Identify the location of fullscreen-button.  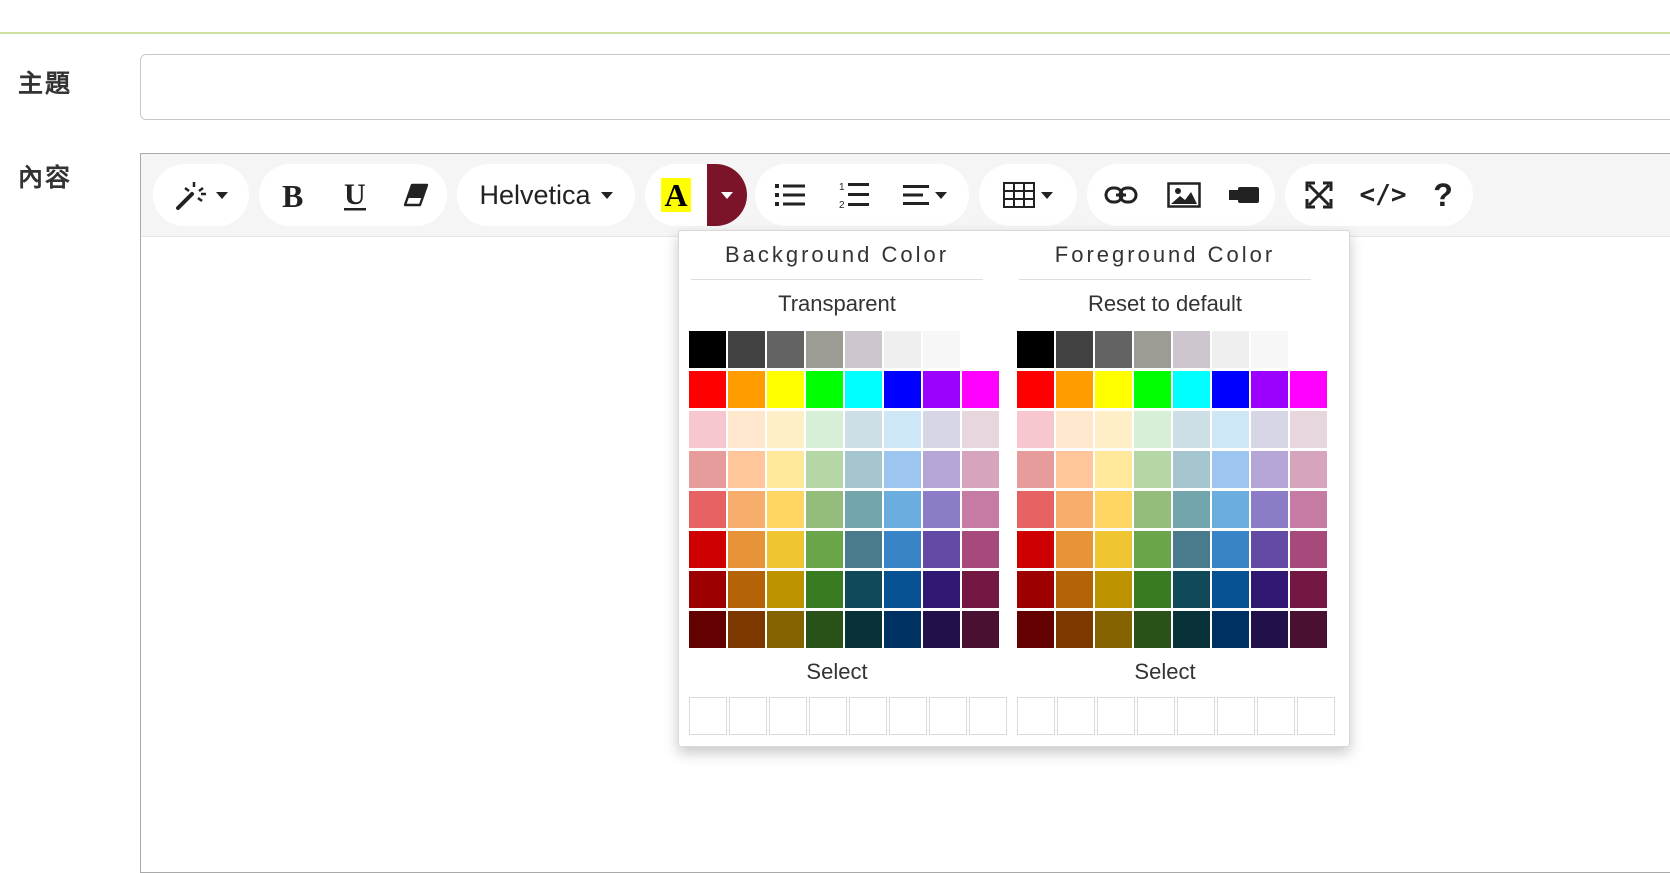
(1319, 195).